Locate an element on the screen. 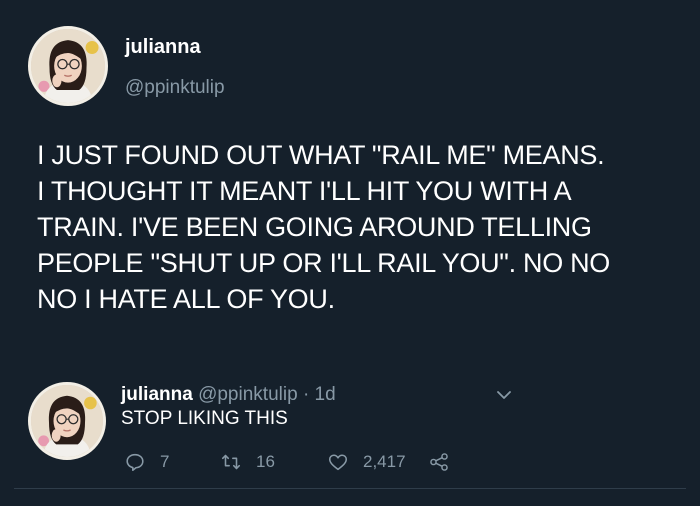 The width and height of the screenshot is (700, 506). heart-icon is located at coordinates (338, 462).